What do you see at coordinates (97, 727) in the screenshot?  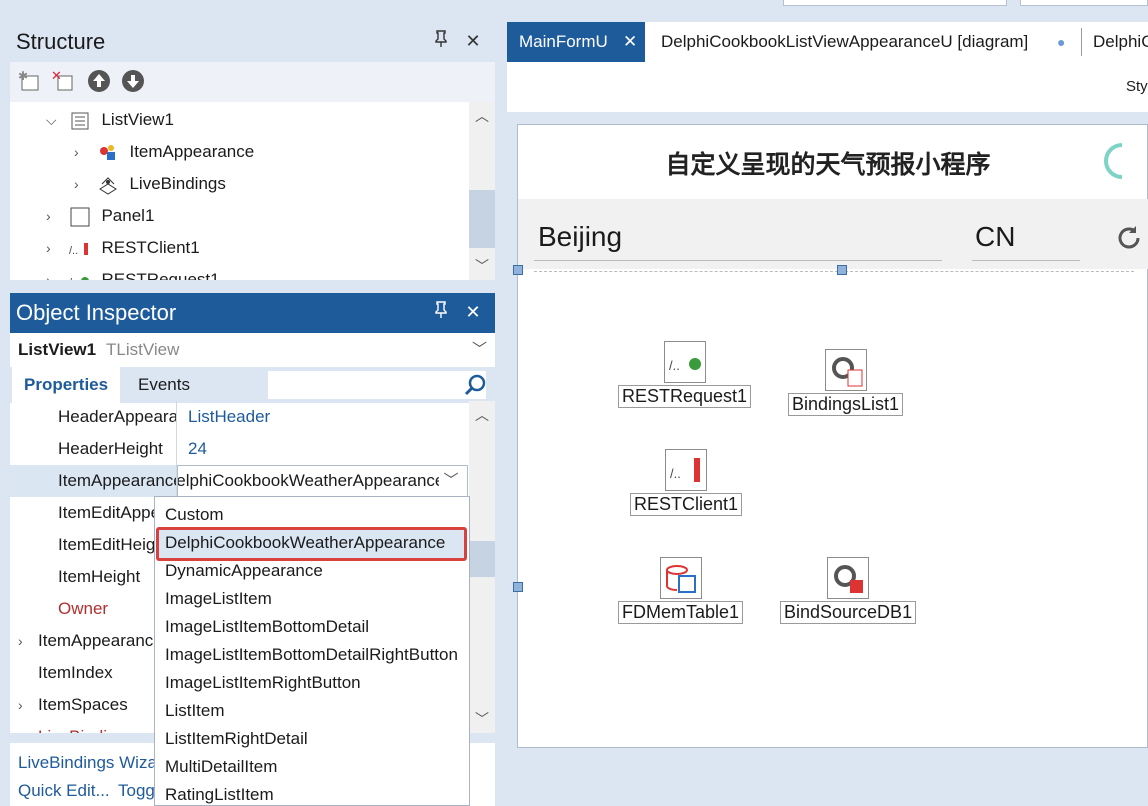 I see `property-name: LiveBindings` at bounding box center [97, 727].